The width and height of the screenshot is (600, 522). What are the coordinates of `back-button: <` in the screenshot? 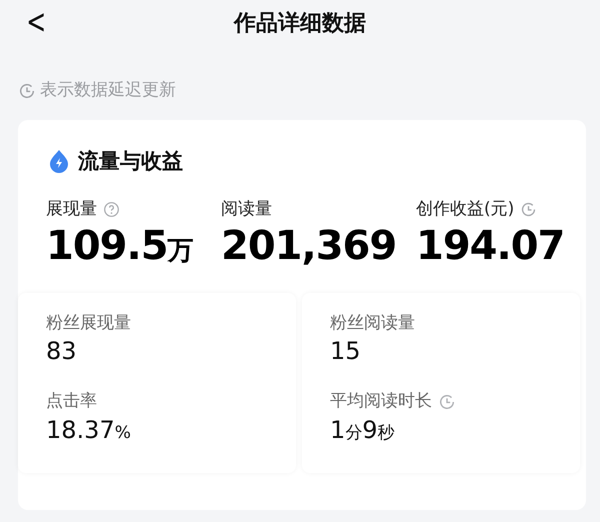 It's located at (36, 22).